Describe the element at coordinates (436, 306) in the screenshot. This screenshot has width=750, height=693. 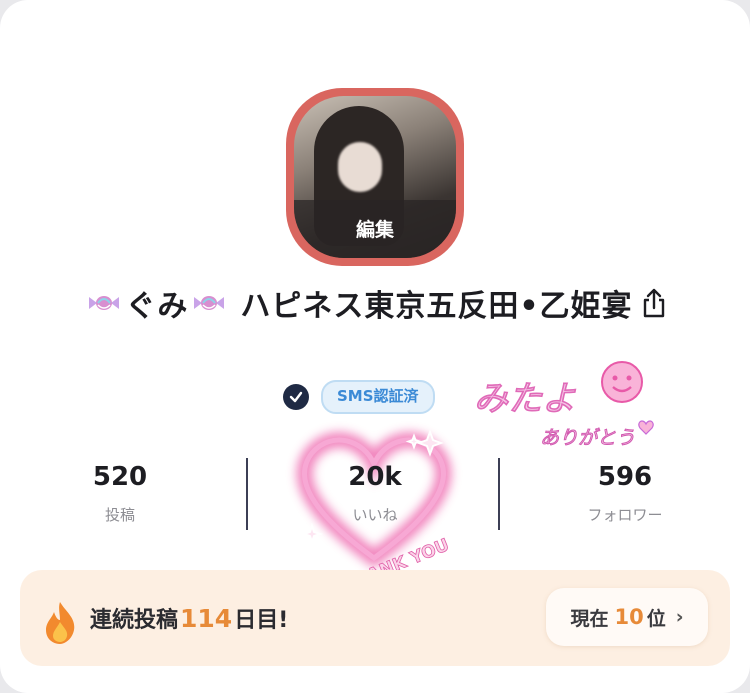
I see `shop-name: ハピネス東京五反田•乙姫宴` at that location.